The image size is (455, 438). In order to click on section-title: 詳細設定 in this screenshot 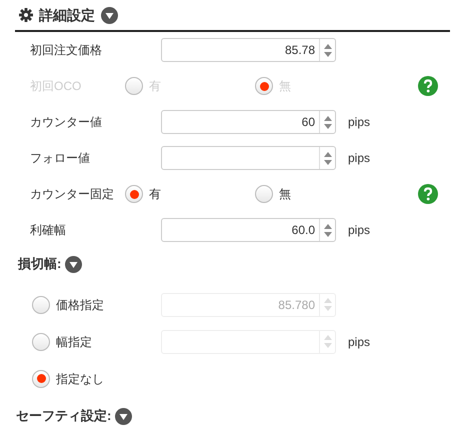, I will do `click(67, 15)`.